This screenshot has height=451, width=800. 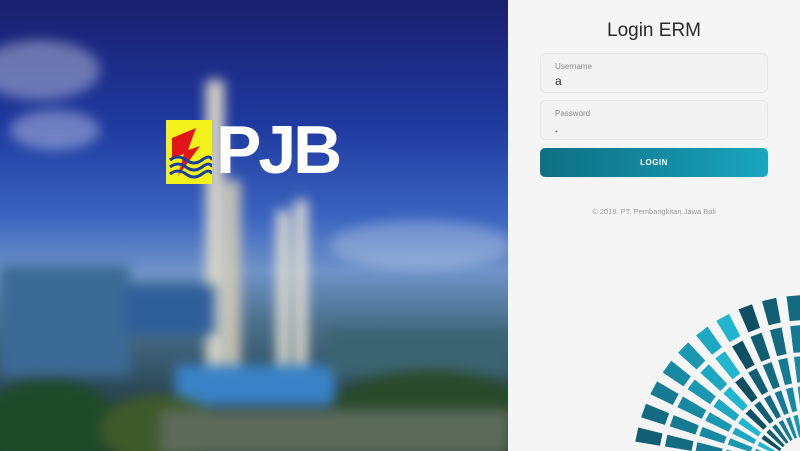 What do you see at coordinates (654, 120) in the screenshot?
I see `password-field: Password .` at bounding box center [654, 120].